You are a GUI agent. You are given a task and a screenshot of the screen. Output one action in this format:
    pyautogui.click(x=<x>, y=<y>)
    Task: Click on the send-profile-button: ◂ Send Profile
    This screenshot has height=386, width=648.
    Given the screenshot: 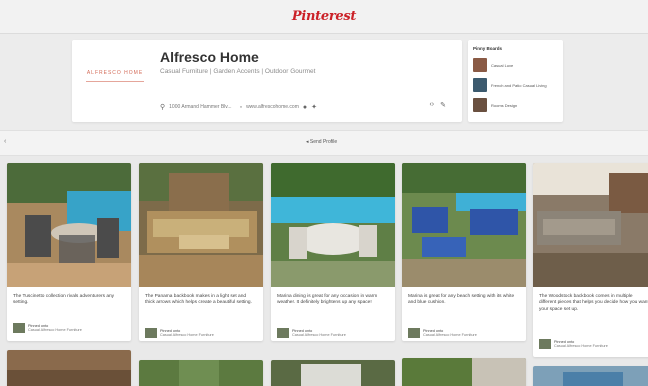 What is the action you would take?
    pyautogui.click(x=321, y=142)
    